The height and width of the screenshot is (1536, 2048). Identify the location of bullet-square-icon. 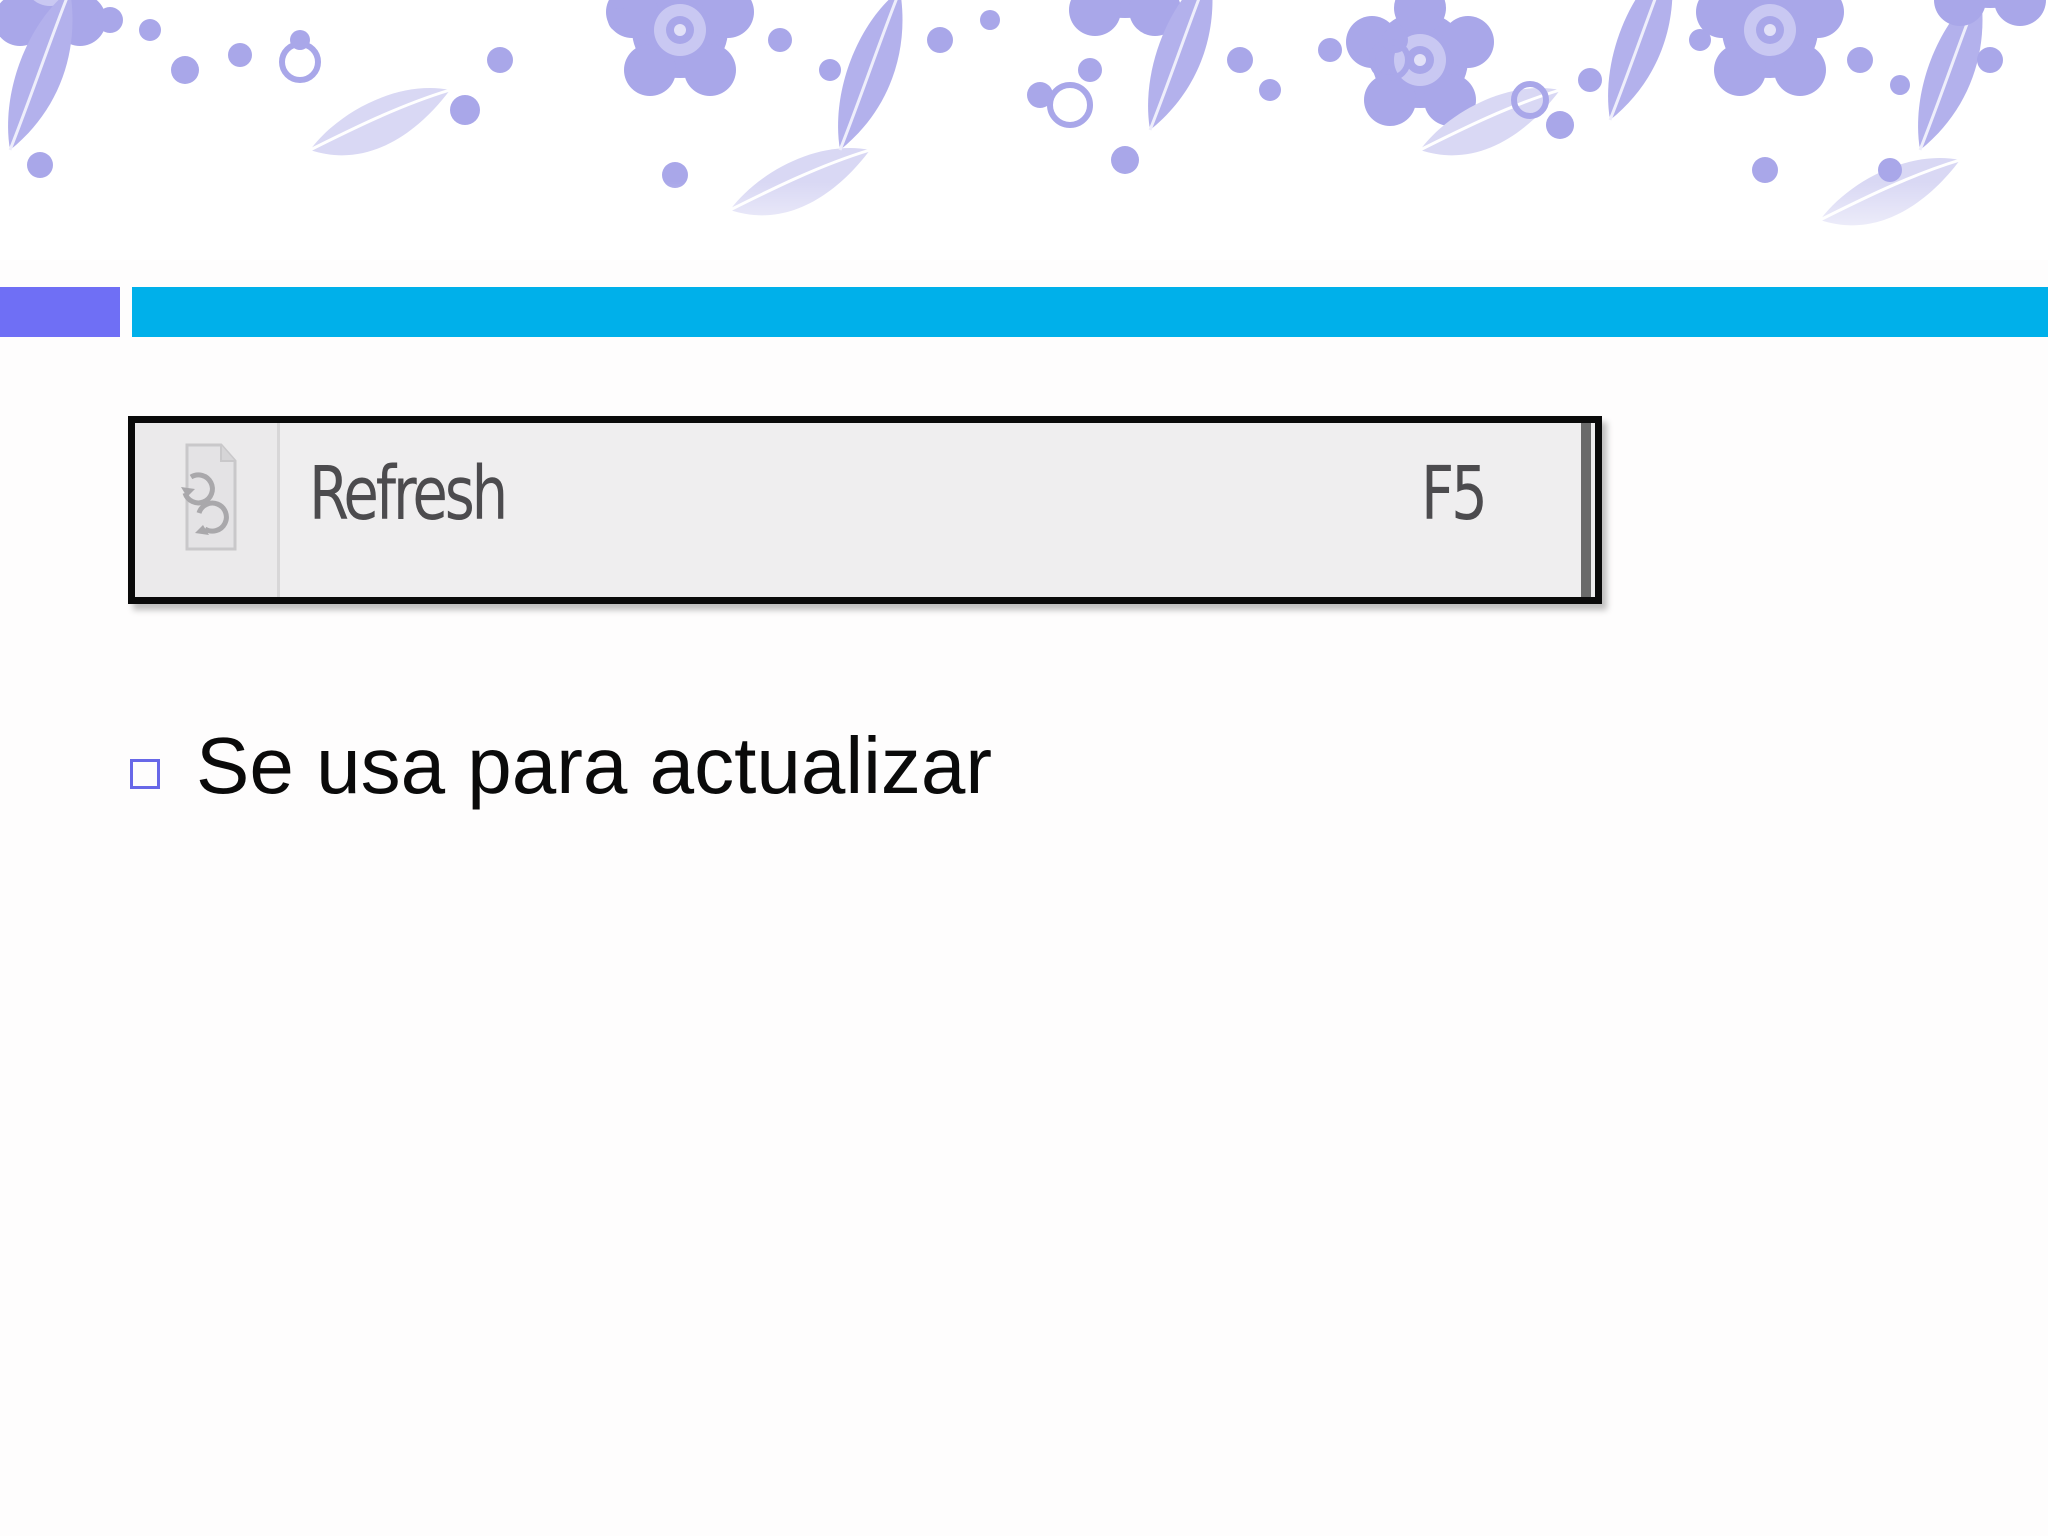
(145, 774).